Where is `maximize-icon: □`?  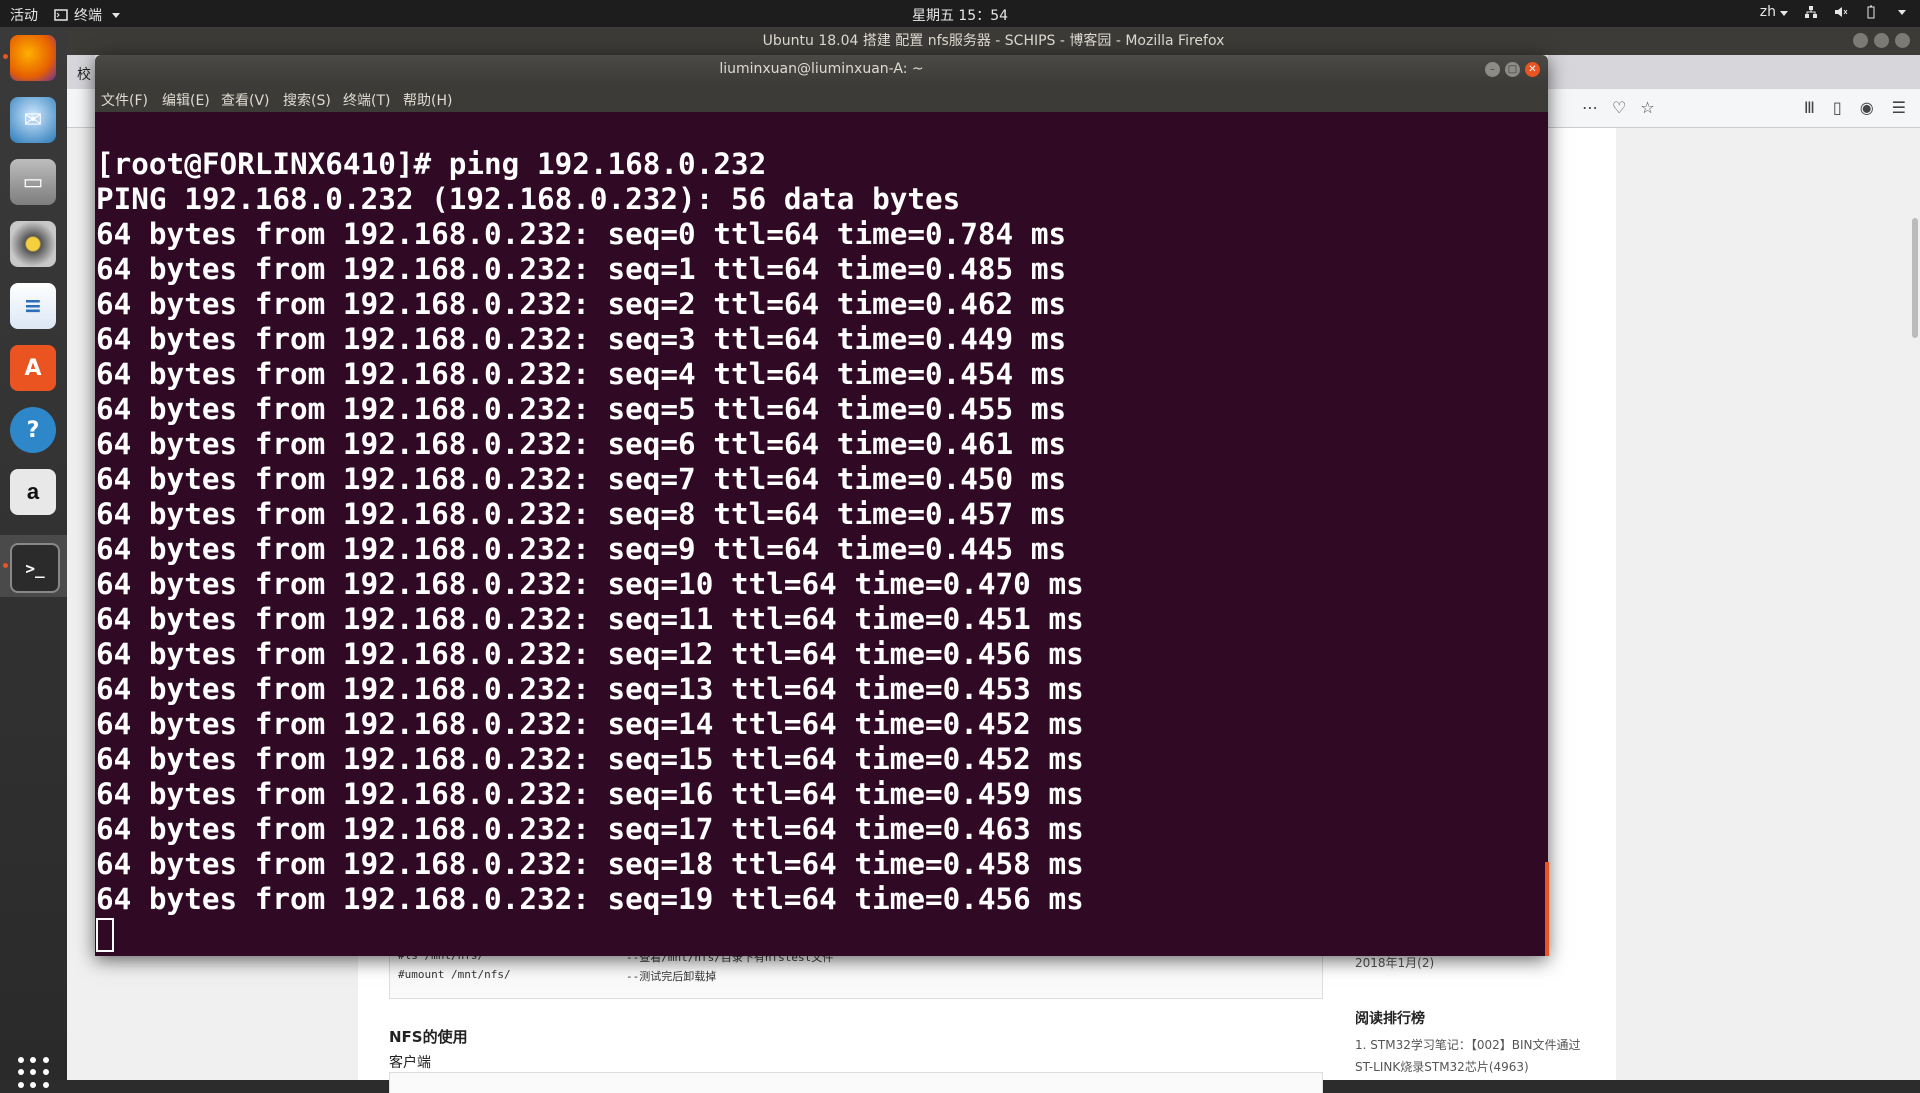
maximize-icon: □ is located at coordinates (1512, 69).